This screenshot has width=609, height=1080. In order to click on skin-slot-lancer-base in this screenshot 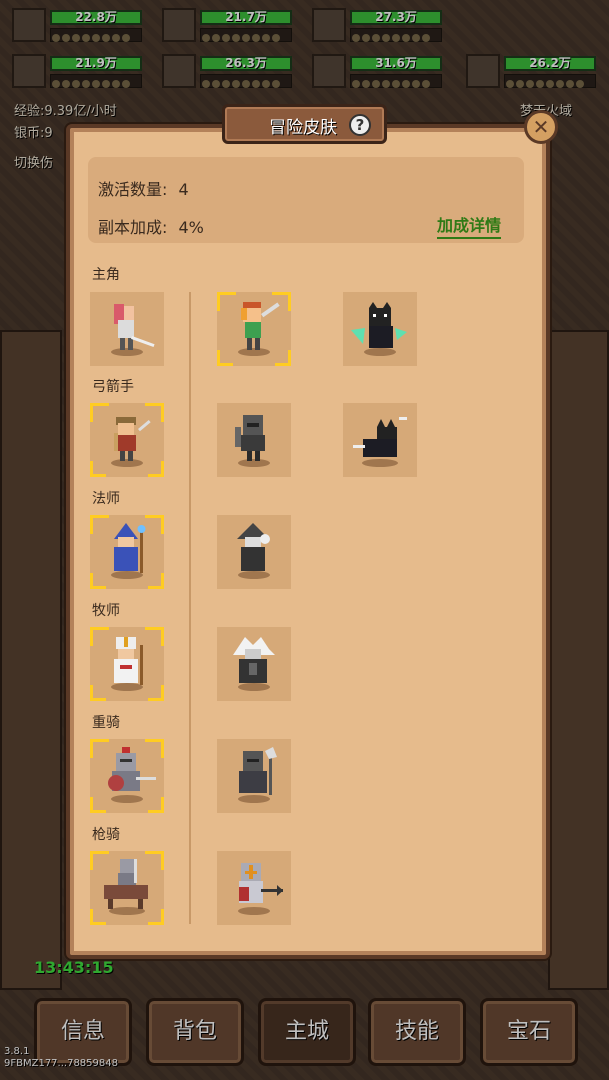, I will do `click(127, 888)`.